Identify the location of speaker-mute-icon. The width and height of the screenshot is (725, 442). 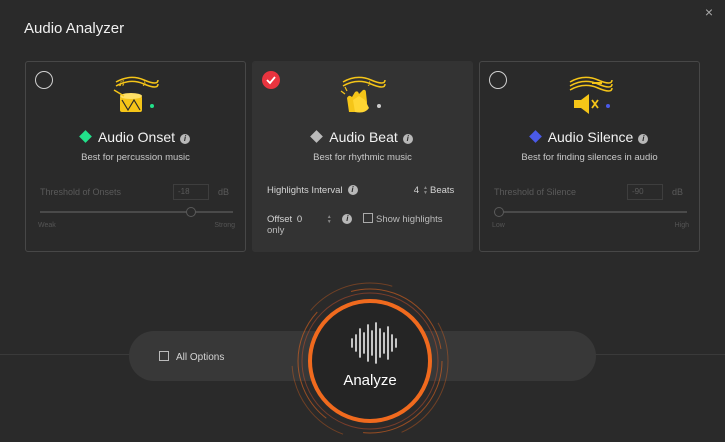
(591, 95).